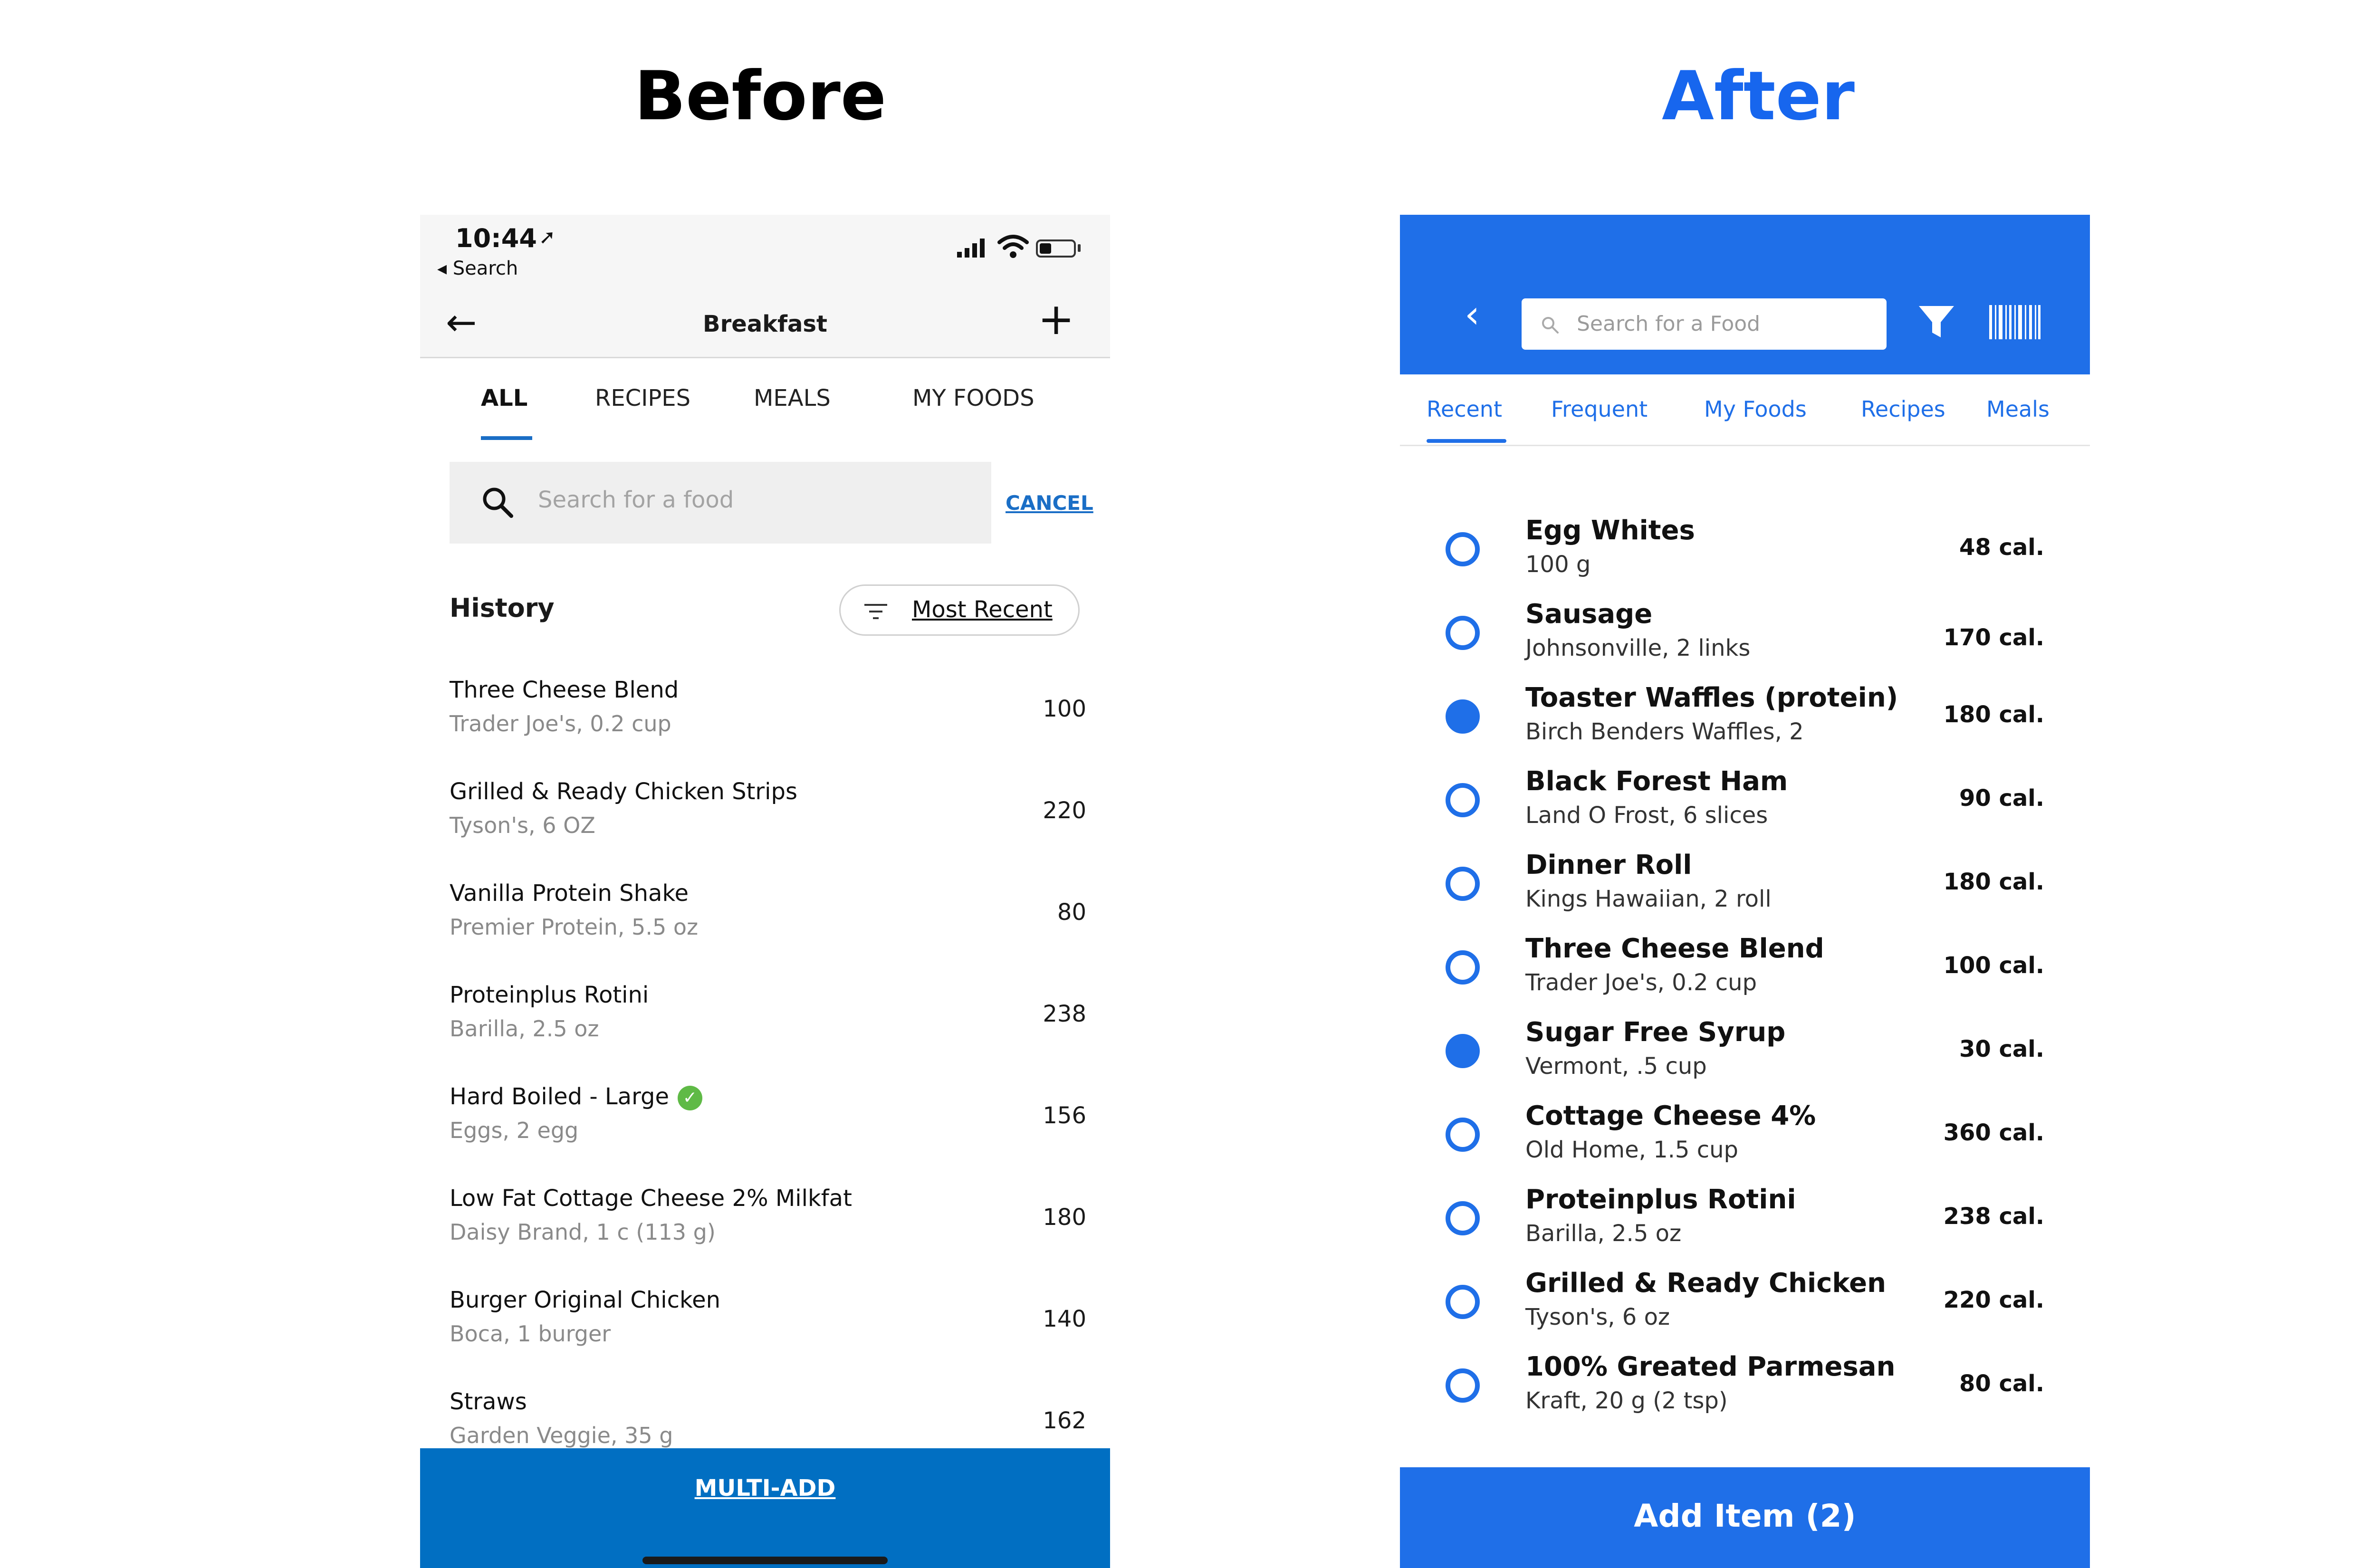 The height and width of the screenshot is (1568, 2376). Describe the element at coordinates (574, 927) in the screenshot. I see `food-detail: Premier Protein, 5.5 oz` at that location.